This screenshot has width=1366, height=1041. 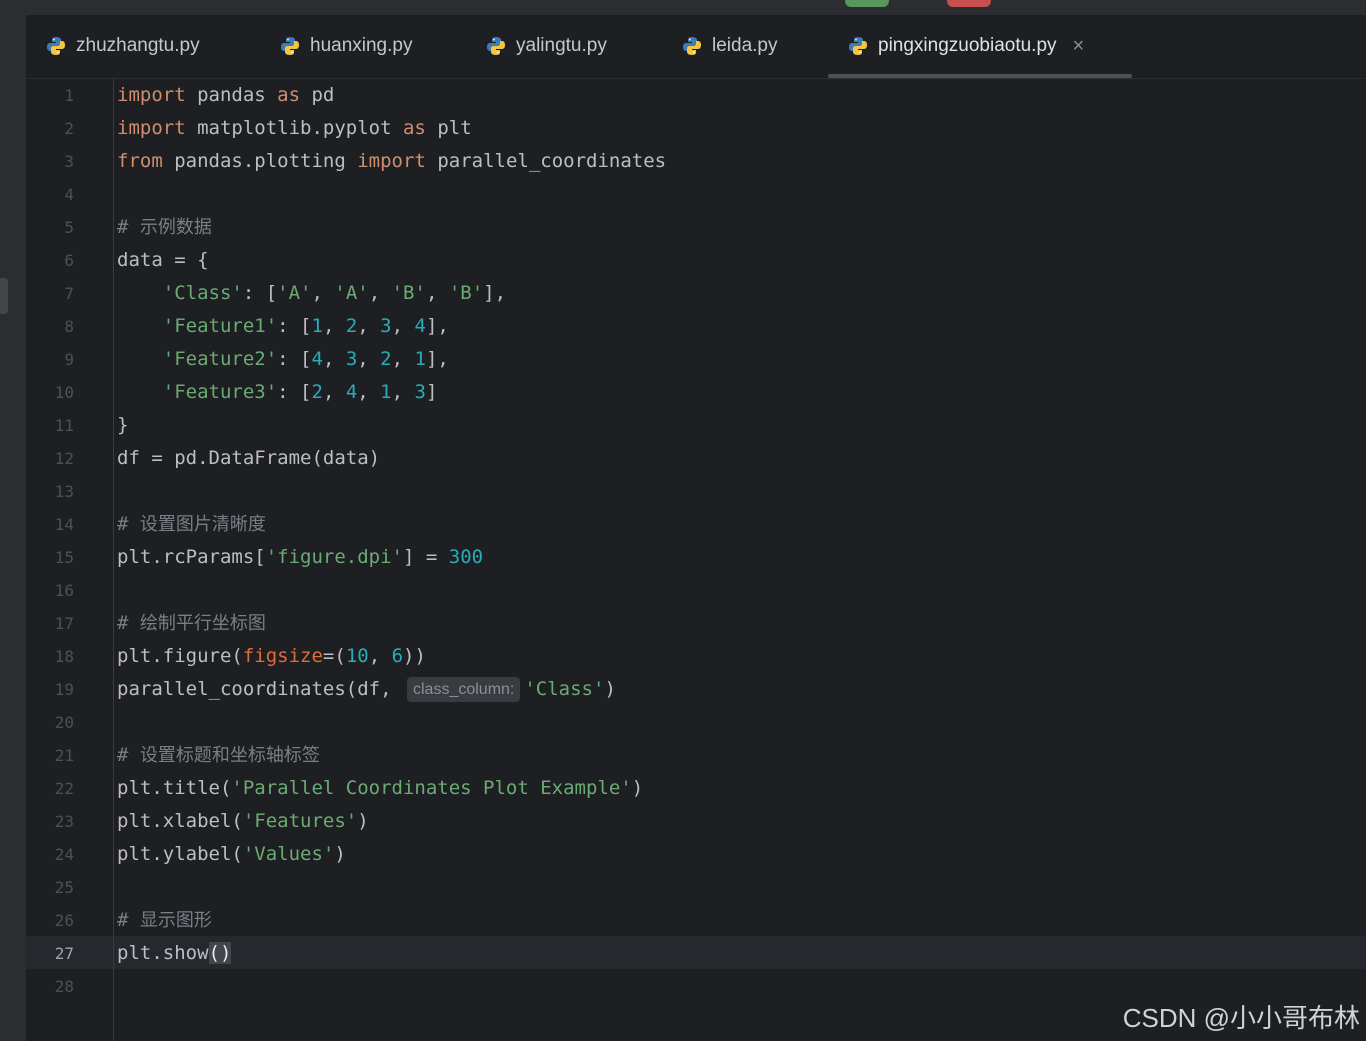 What do you see at coordinates (300, 821) in the screenshot?
I see `code-token: 'Features'` at bounding box center [300, 821].